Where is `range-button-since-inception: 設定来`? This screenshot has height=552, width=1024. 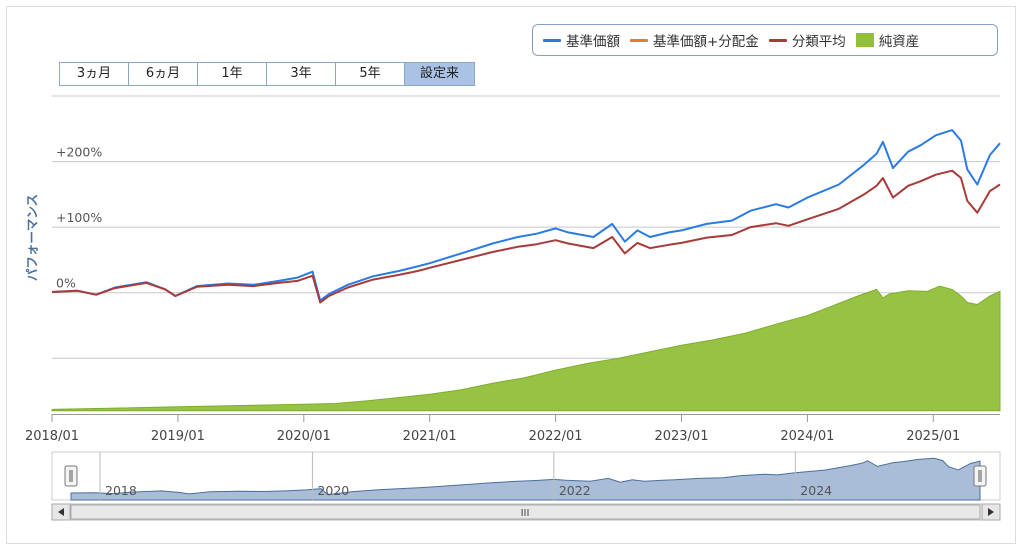 range-button-since-inception: 設定来 is located at coordinates (439, 74).